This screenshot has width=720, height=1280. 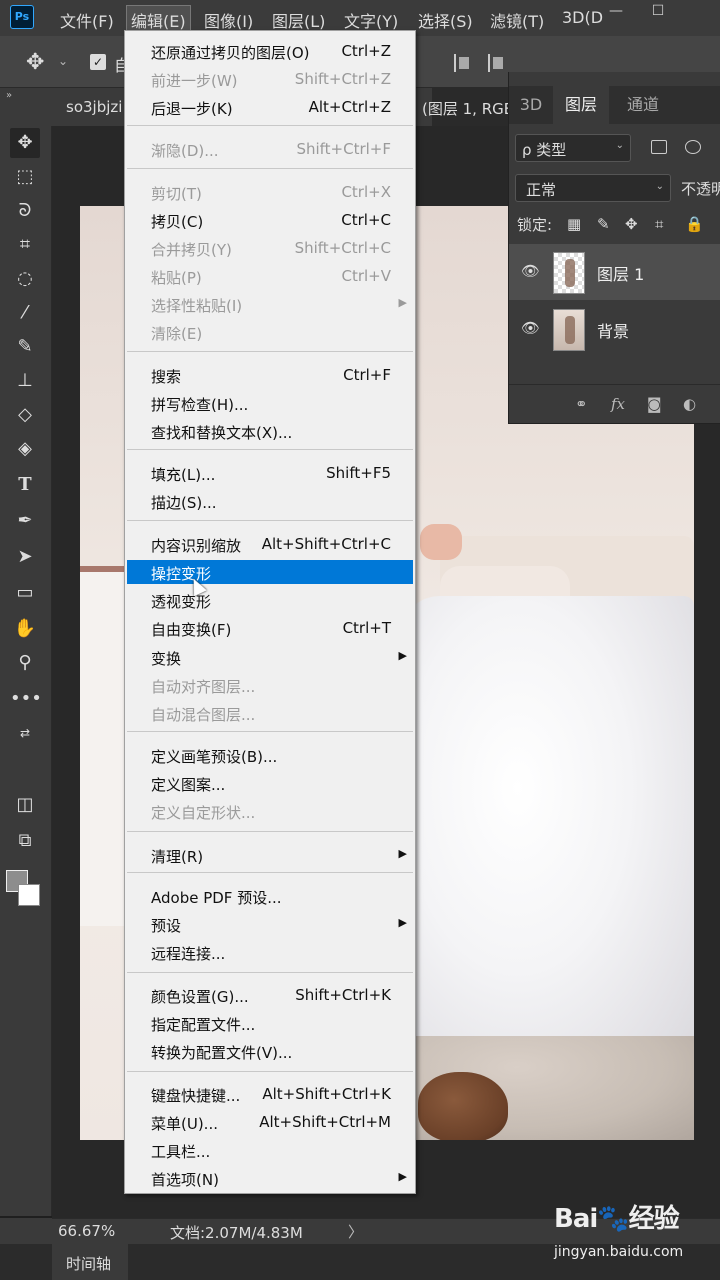 I want to click on stamp-tool-icon: ⊥, so click(x=25, y=381).